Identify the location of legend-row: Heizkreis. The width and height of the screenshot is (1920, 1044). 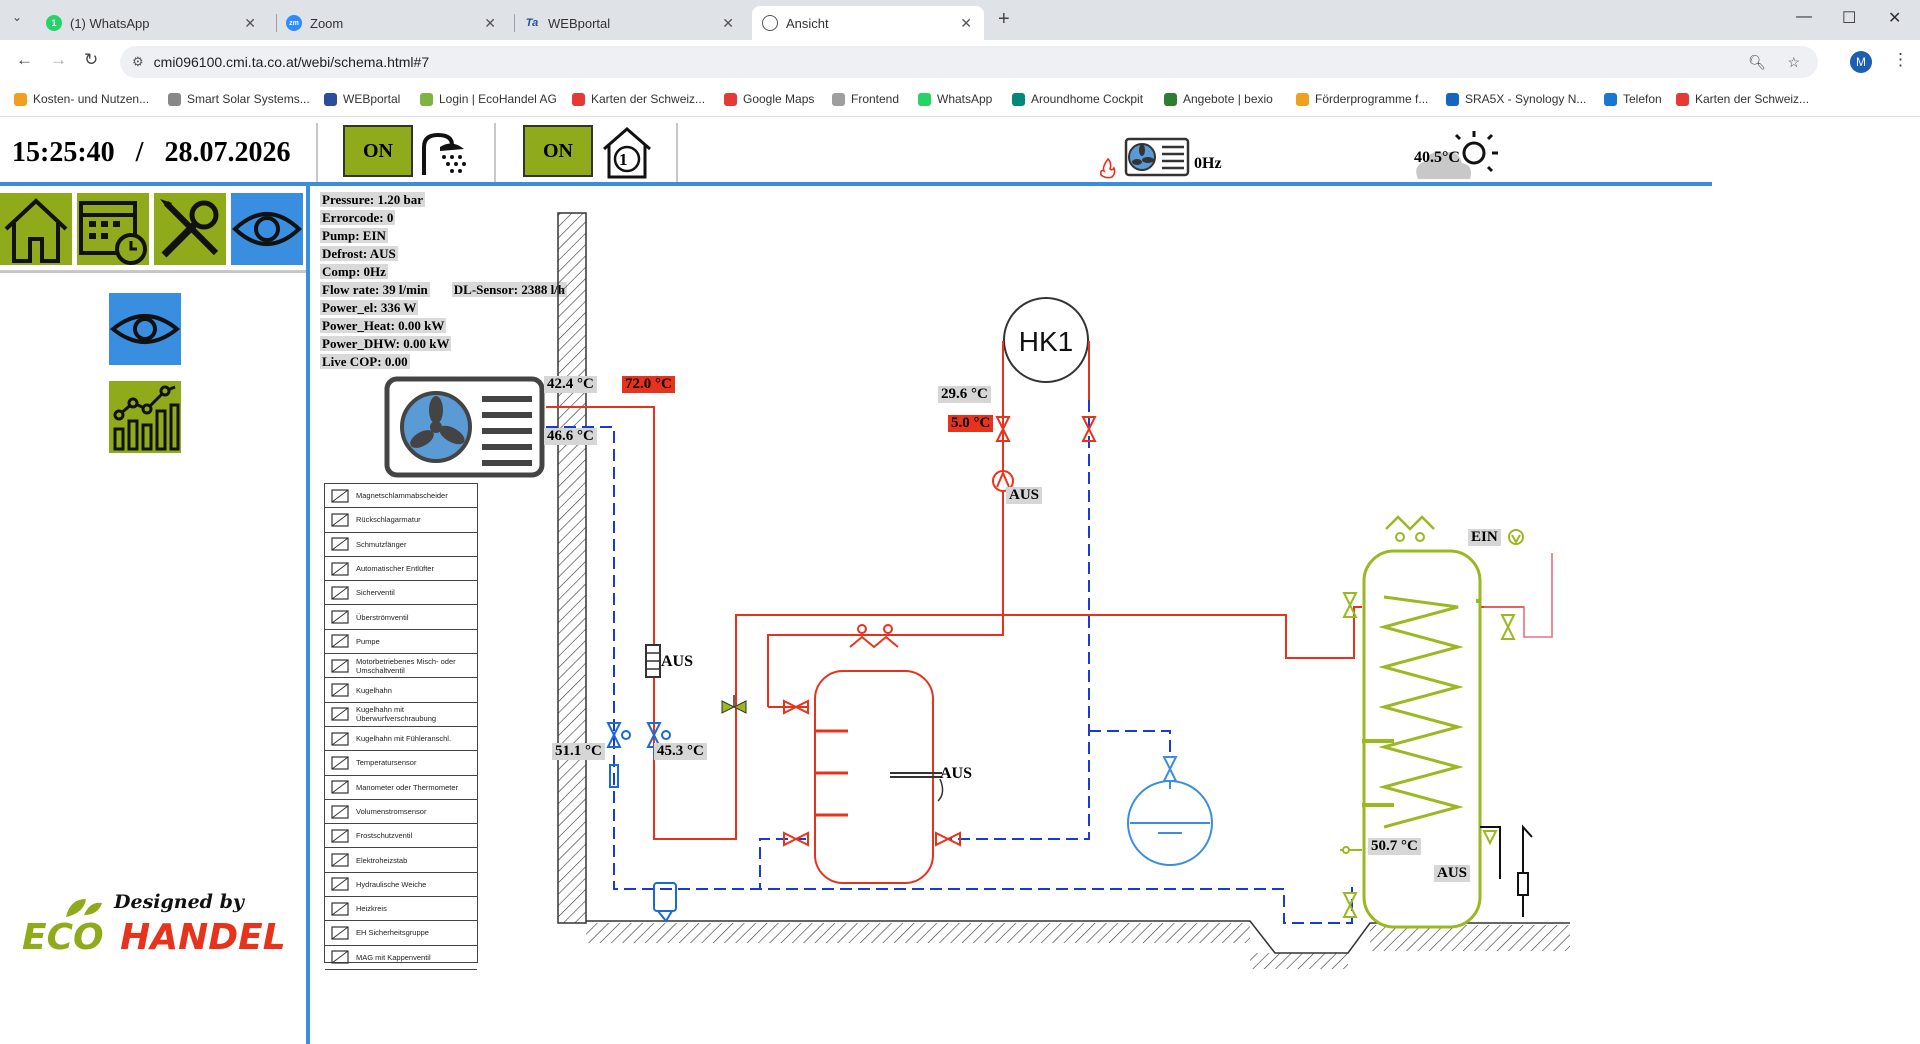
(401, 909).